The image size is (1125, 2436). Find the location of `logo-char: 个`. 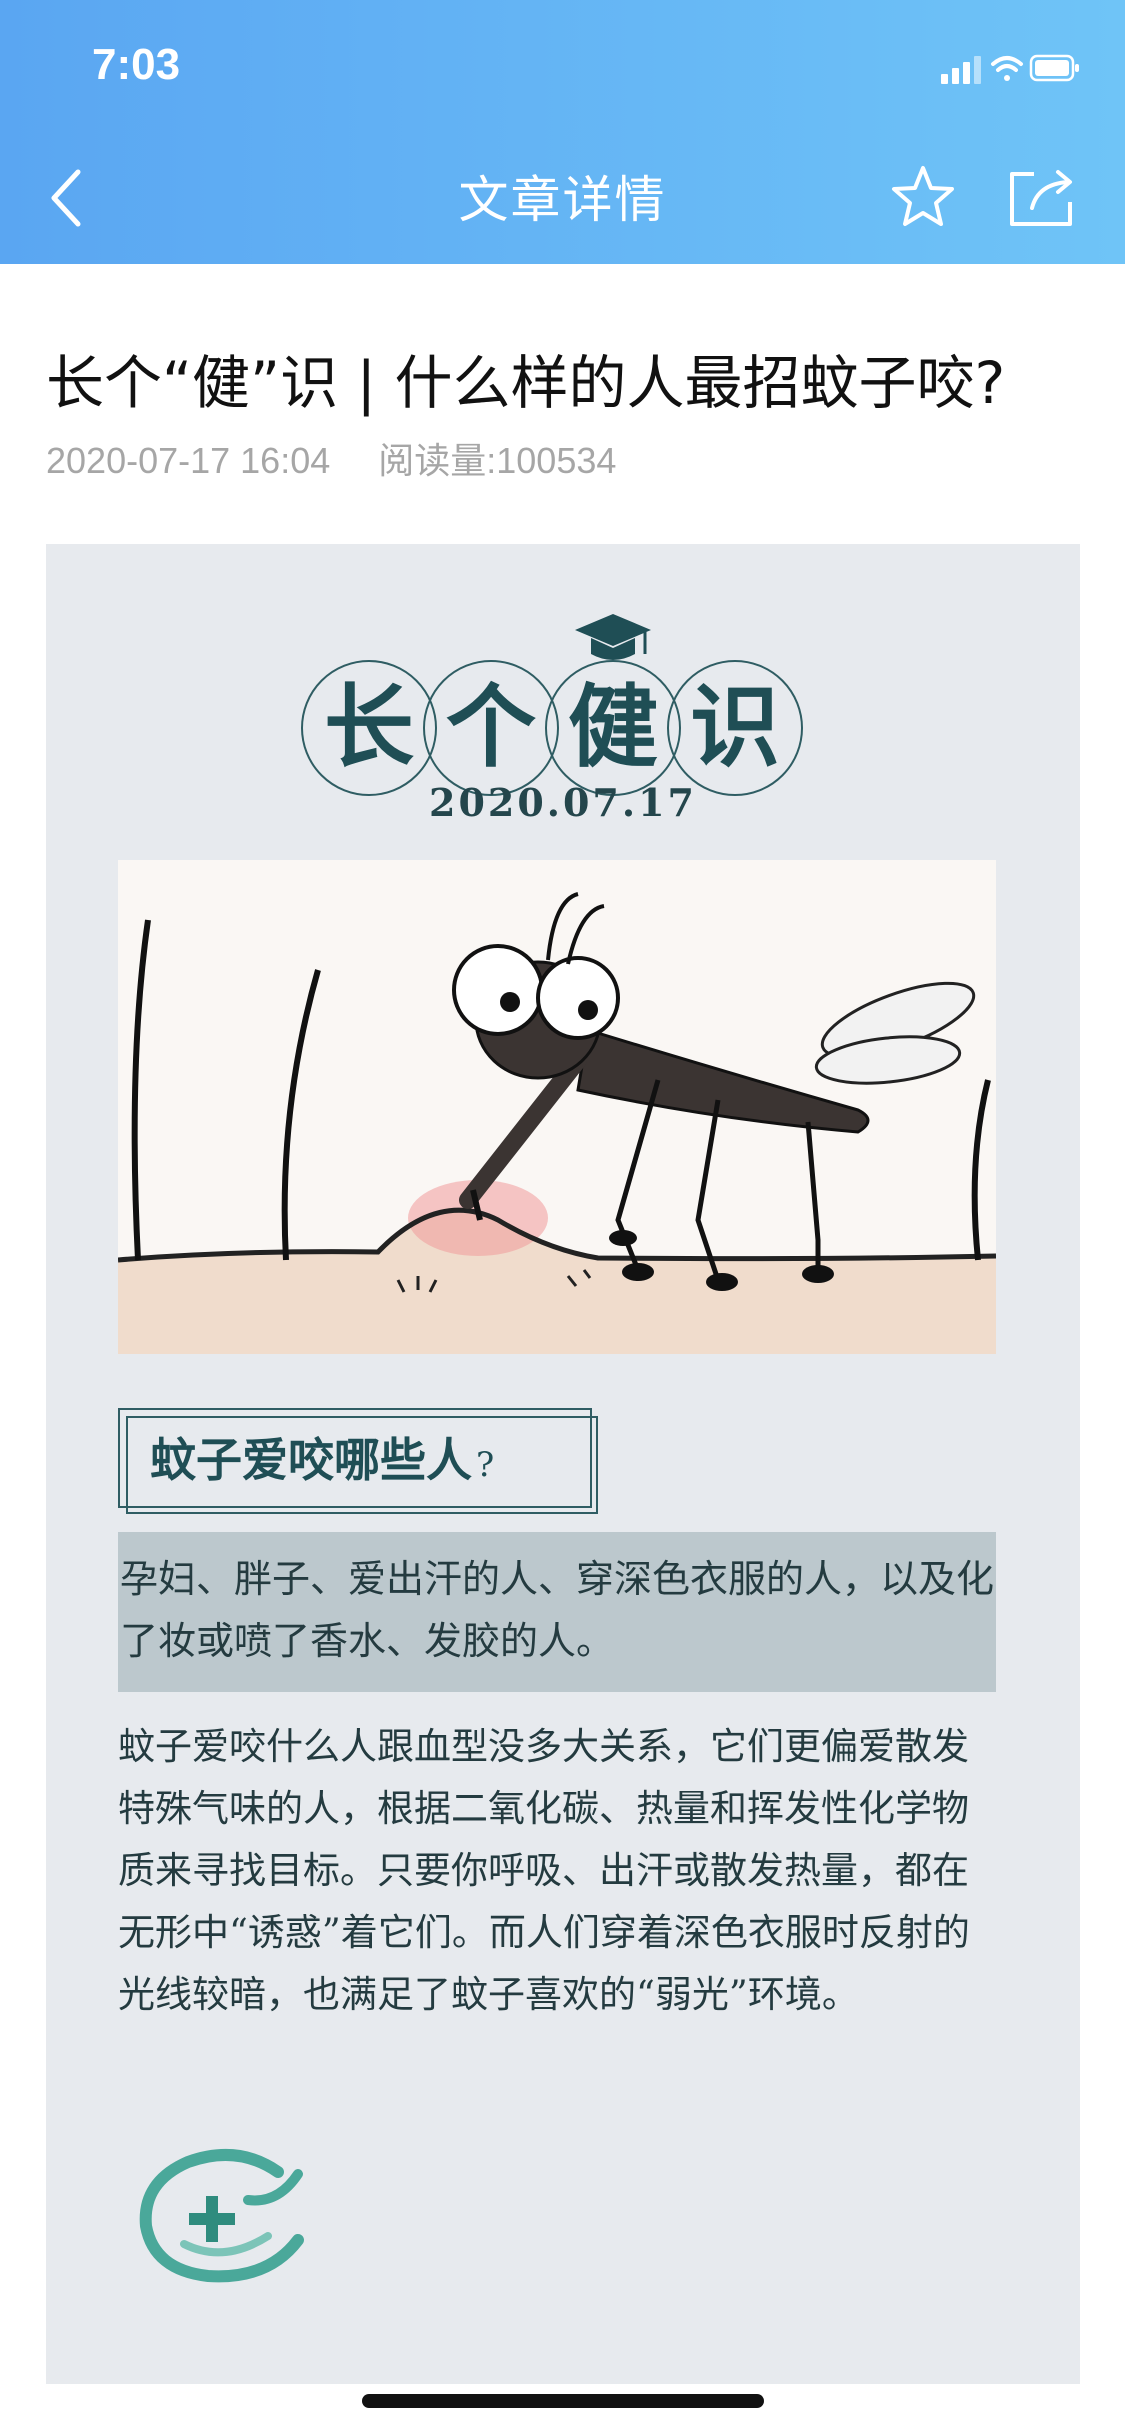

logo-char: 个 is located at coordinates (491, 728).